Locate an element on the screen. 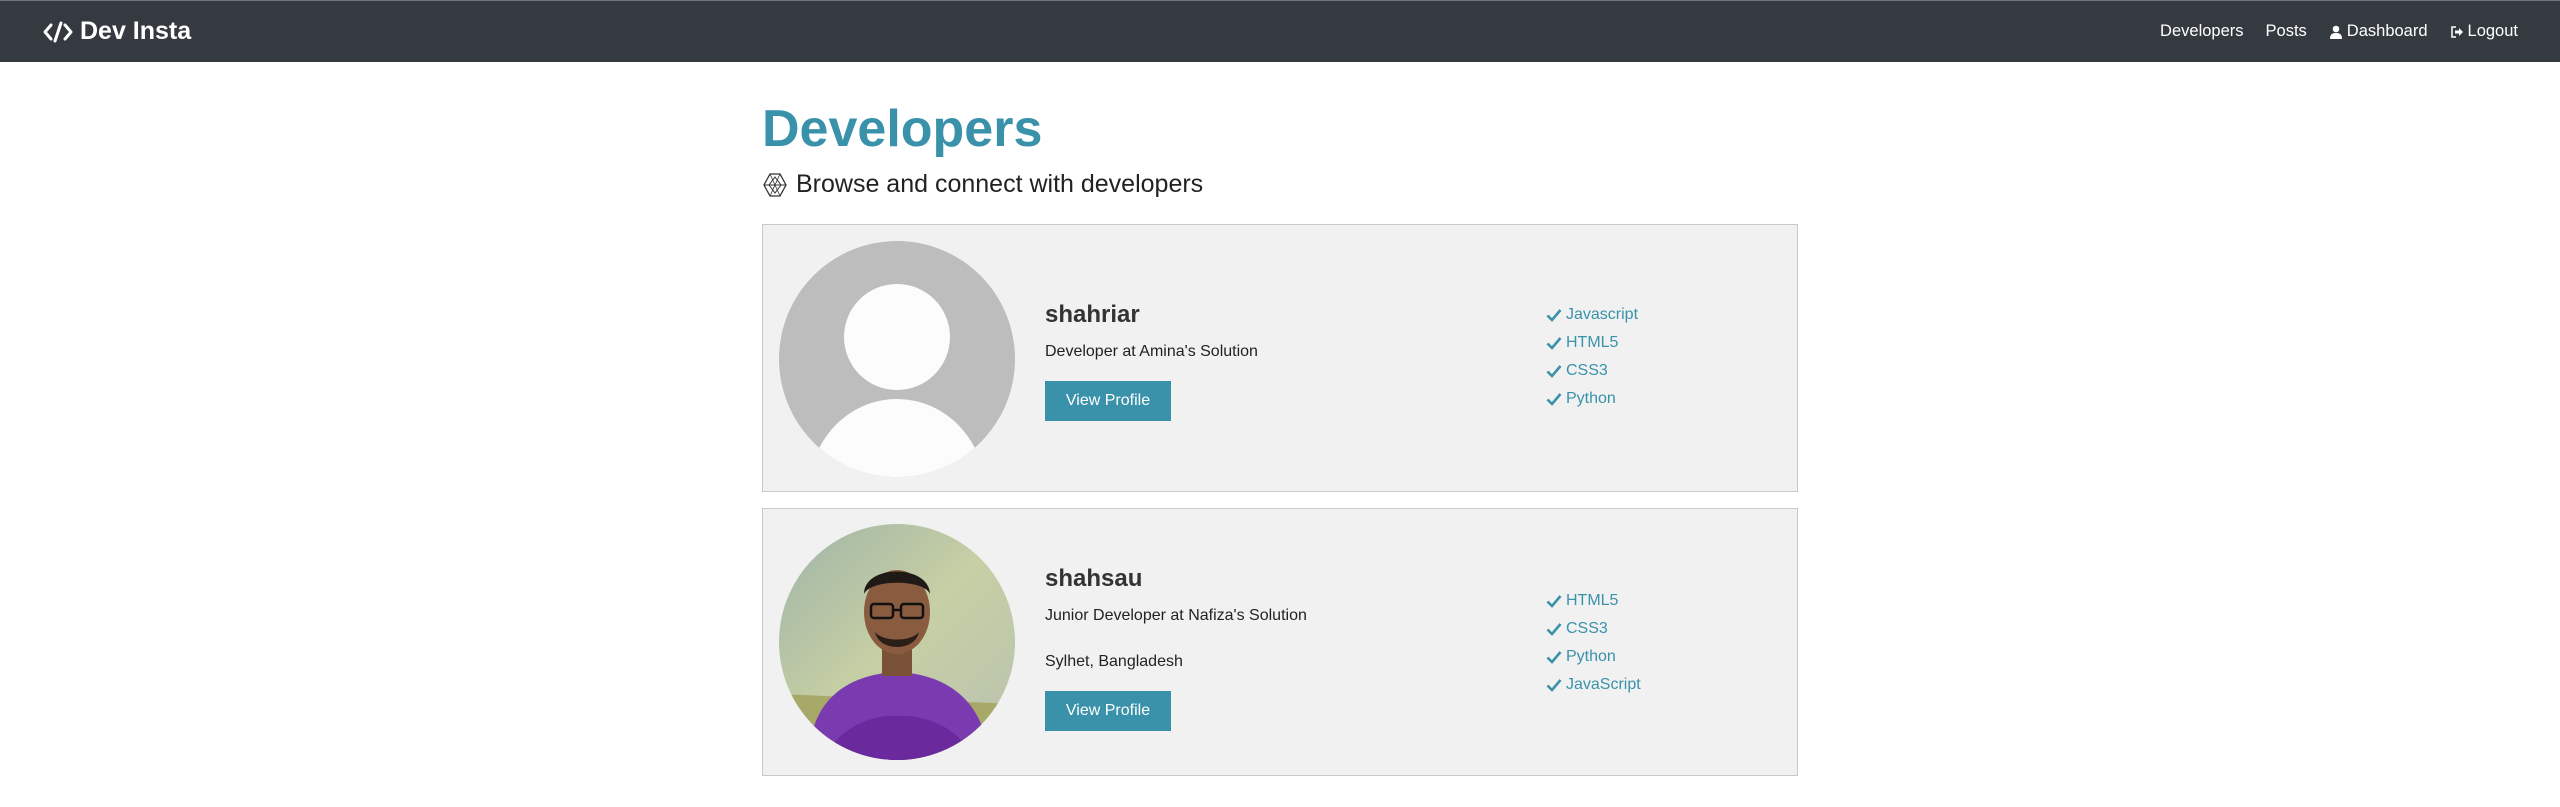 The width and height of the screenshot is (2560, 807). connect-develop-icon is located at coordinates (775, 185).